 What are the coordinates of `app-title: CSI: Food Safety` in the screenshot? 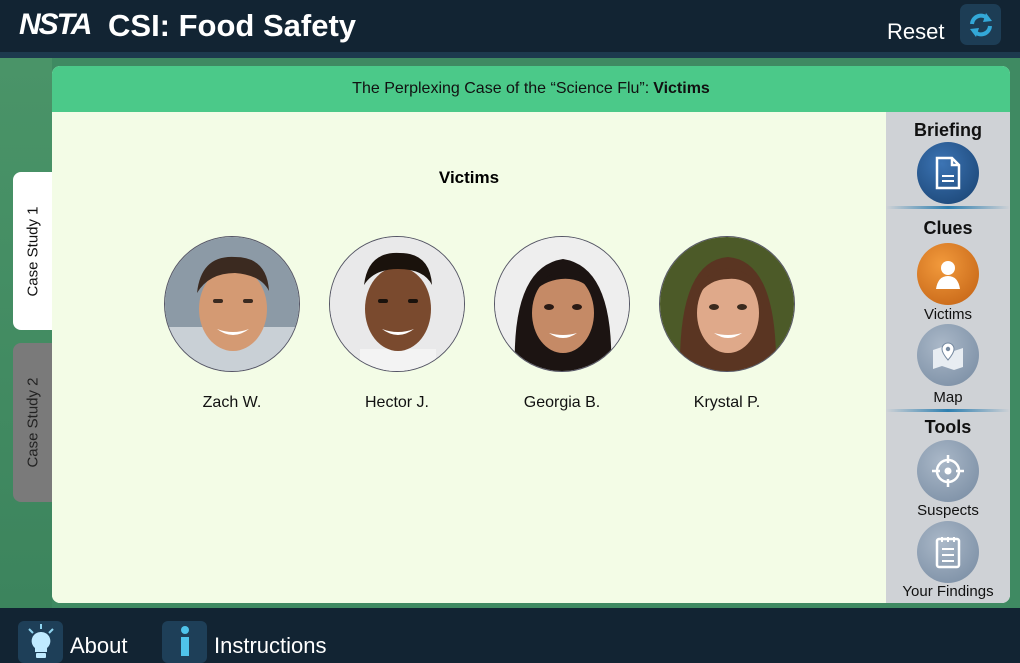 It's located at (232, 25).